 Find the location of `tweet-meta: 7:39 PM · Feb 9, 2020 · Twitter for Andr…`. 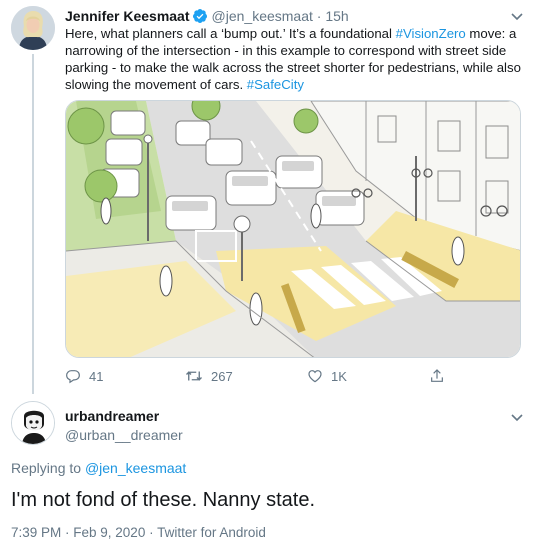

tweet-meta: 7:39 PM · Feb 9, 2020 · Twitter for Andr… is located at coordinates (138, 533).